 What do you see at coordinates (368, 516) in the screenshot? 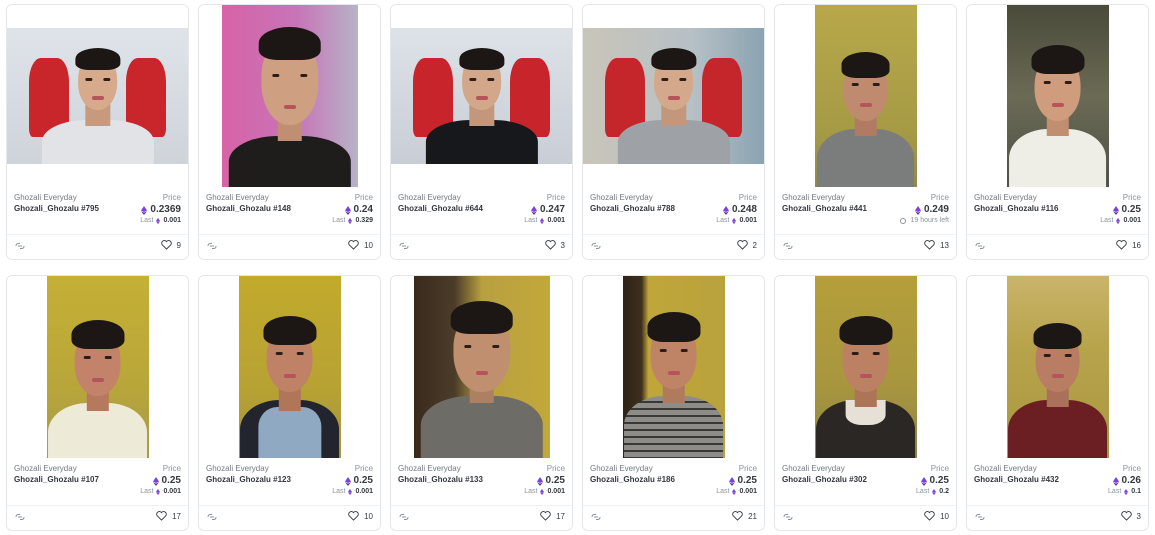
I see `favorite-count: 10` at bounding box center [368, 516].